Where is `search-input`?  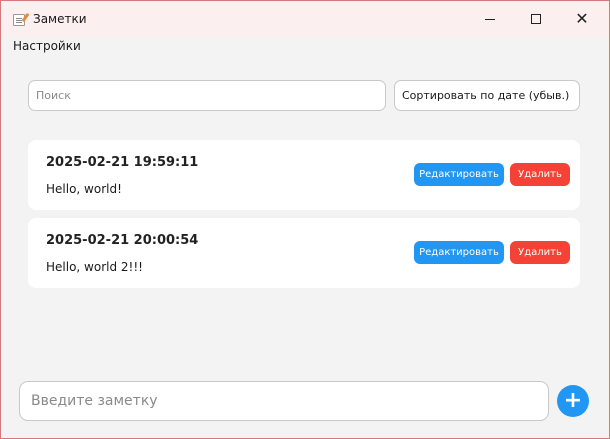 search-input is located at coordinates (207, 95).